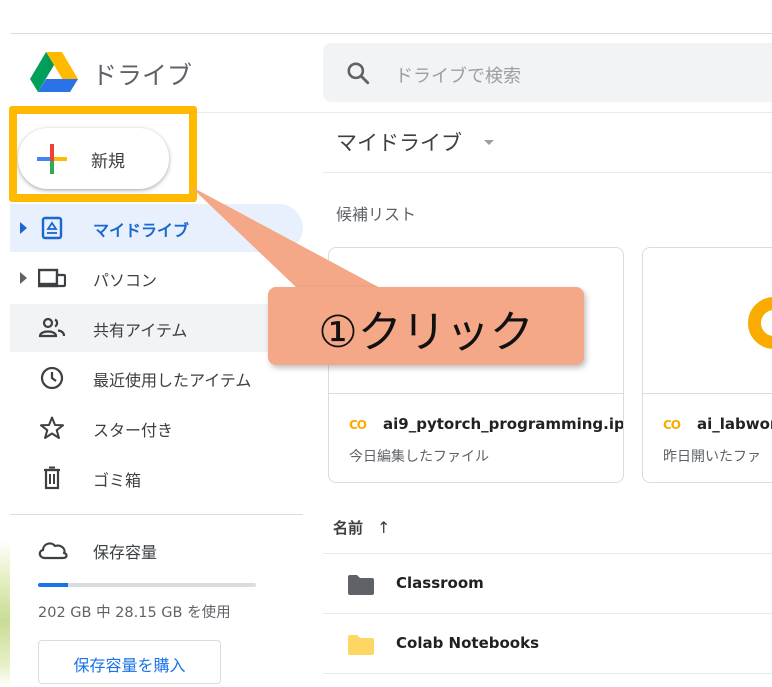 The image size is (772, 687). I want to click on callout-box: ①クリック, so click(426, 326).